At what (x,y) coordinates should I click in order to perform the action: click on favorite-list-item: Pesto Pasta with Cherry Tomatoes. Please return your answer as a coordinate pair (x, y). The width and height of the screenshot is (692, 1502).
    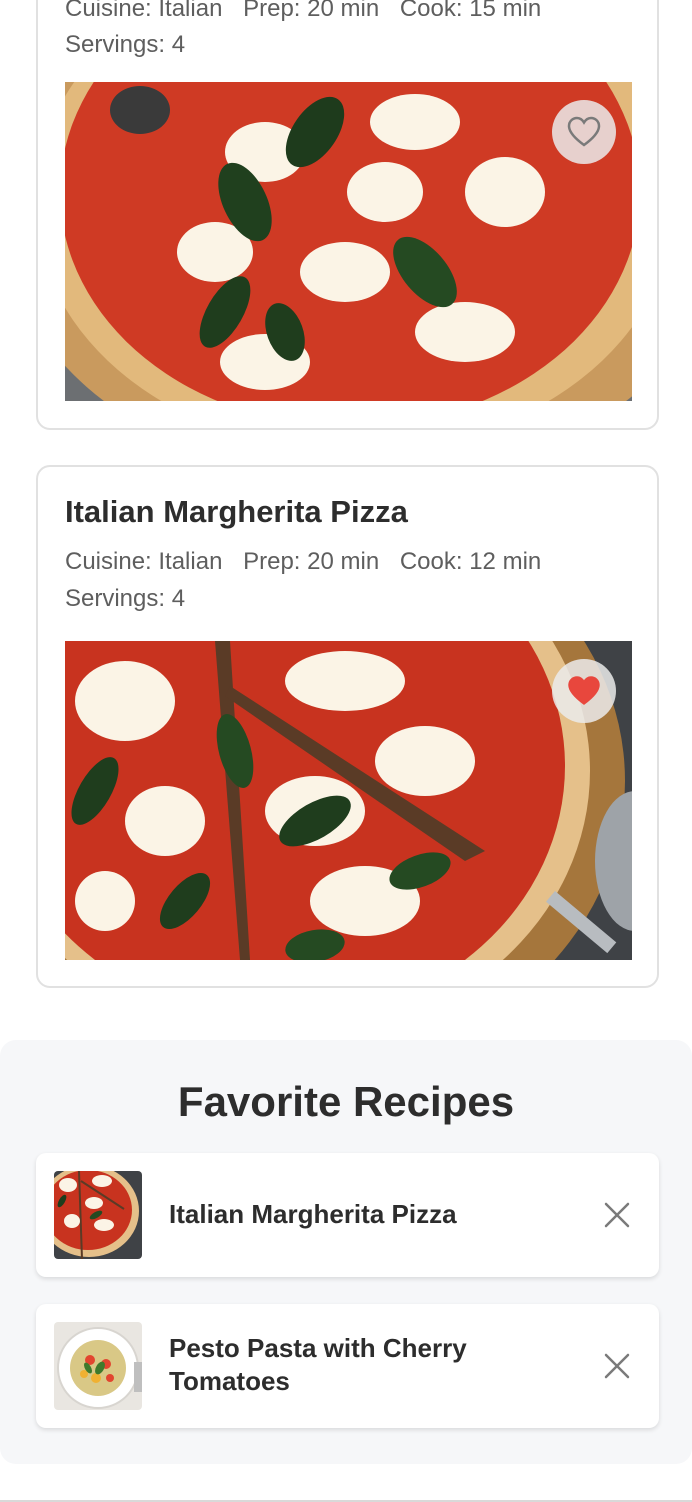
    Looking at the image, I should click on (347, 1366).